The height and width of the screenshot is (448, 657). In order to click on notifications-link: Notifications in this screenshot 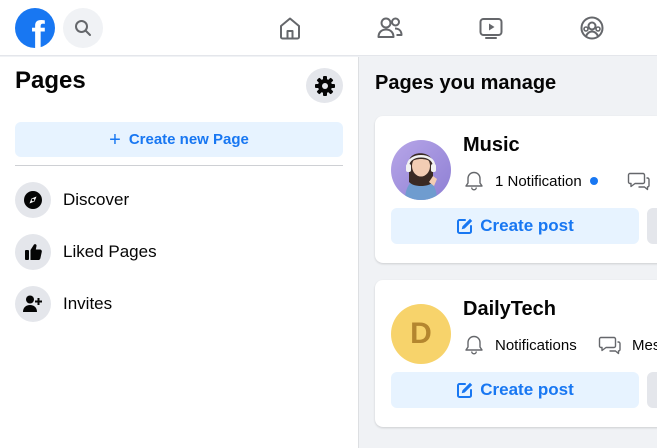, I will do `click(520, 345)`.